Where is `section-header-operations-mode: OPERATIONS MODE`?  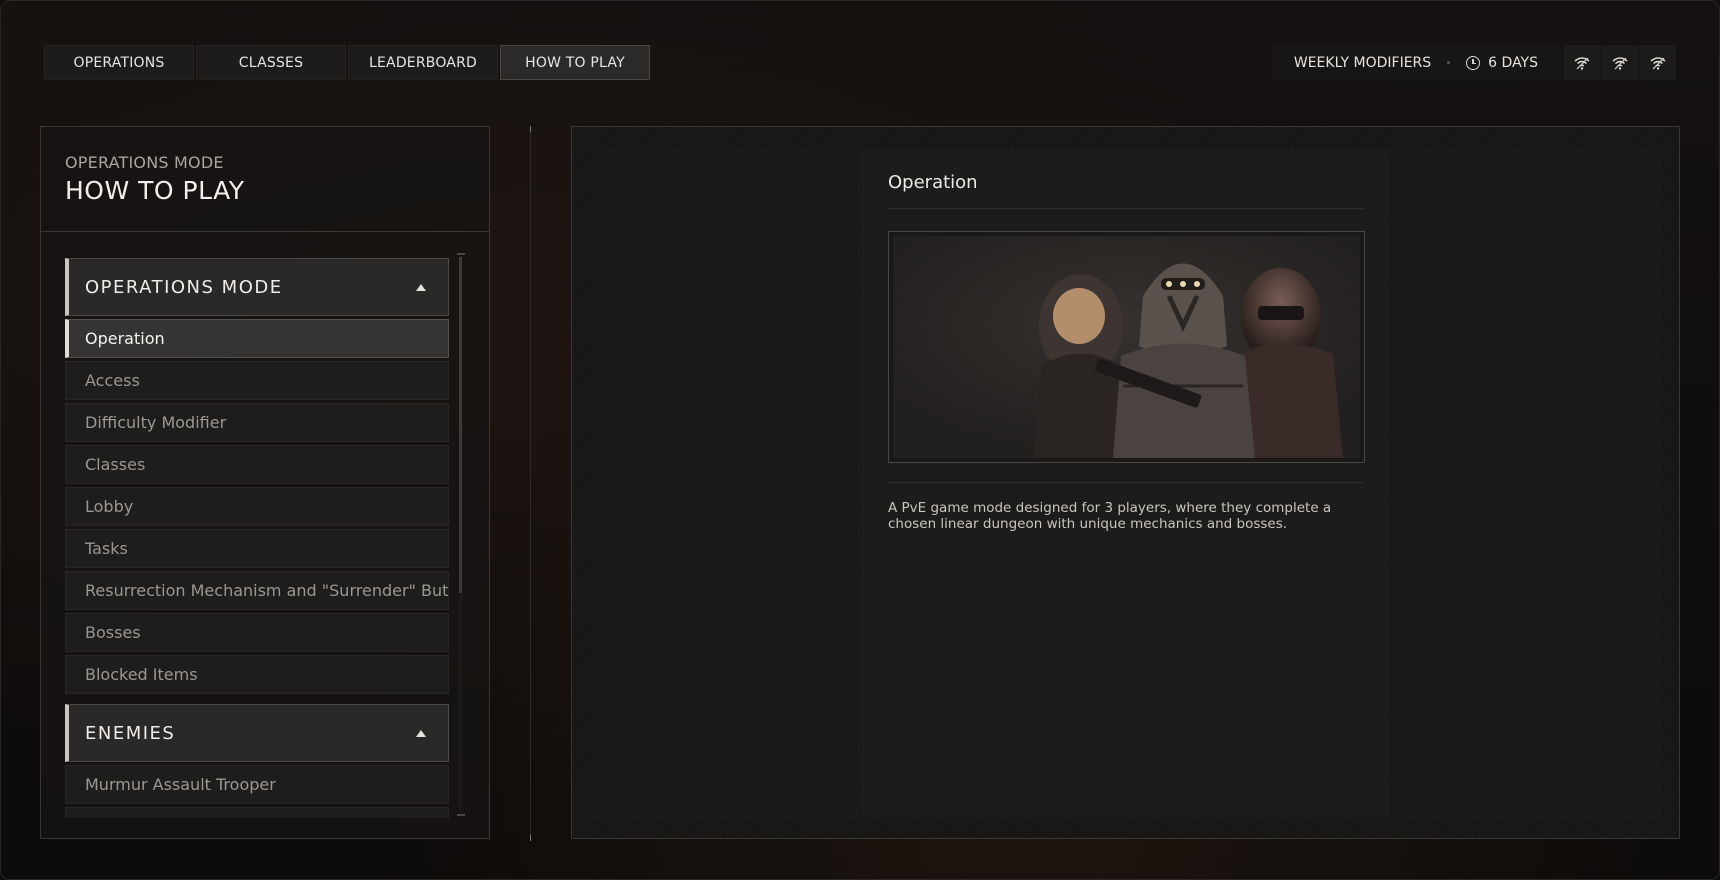 section-header-operations-mode: OPERATIONS MODE is located at coordinates (257, 287).